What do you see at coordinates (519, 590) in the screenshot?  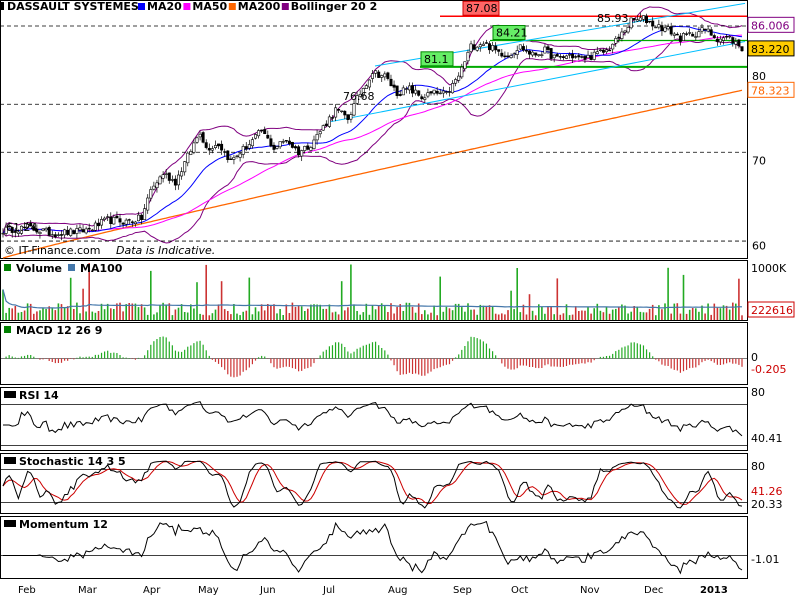 I see `month-label: Oct` at bounding box center [519, 590].